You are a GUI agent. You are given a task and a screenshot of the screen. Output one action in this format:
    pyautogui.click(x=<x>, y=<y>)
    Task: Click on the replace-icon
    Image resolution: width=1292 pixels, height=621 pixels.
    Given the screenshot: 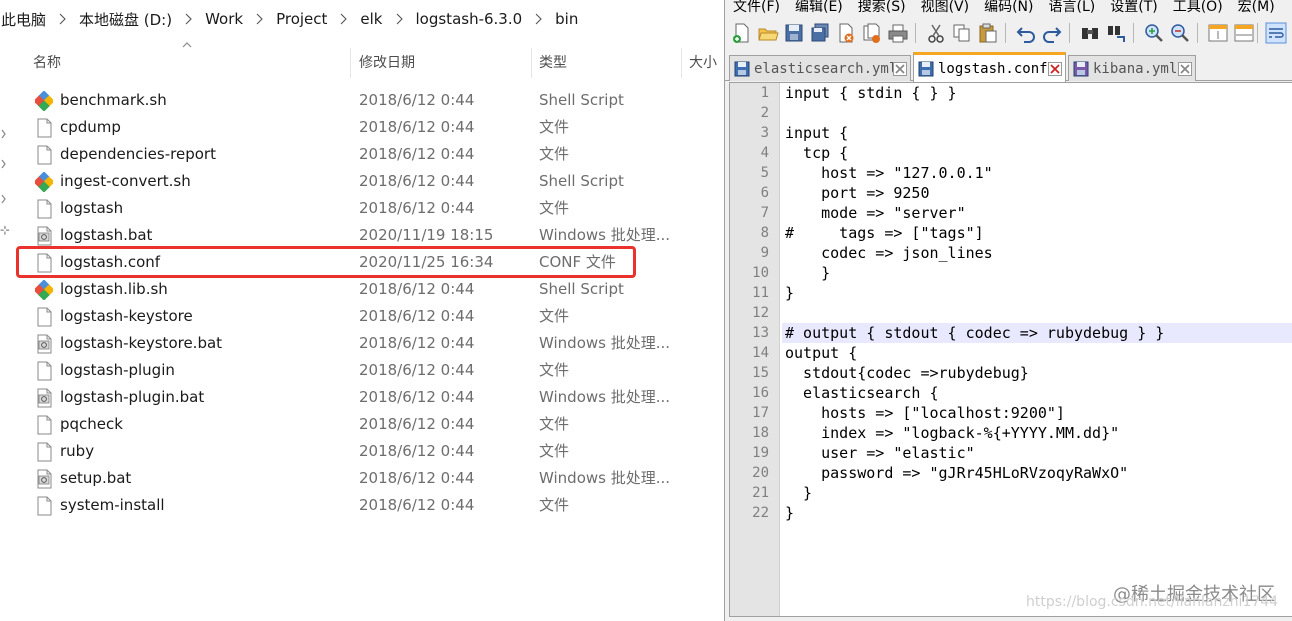 What is the action you would take?
    pyautogui.click(x=1116, y=33)
    